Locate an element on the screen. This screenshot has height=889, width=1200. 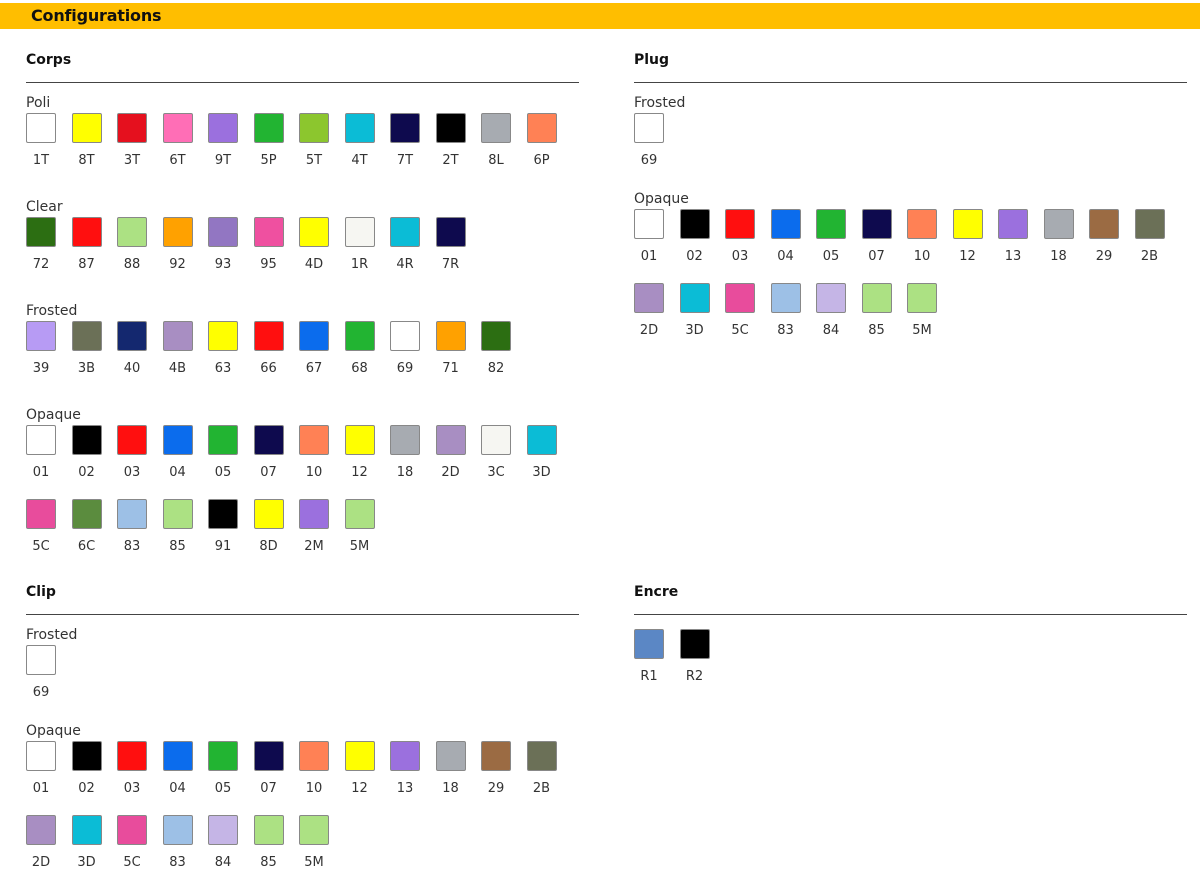
color-swatch-10: 10 is located at coordinates (322, 778).